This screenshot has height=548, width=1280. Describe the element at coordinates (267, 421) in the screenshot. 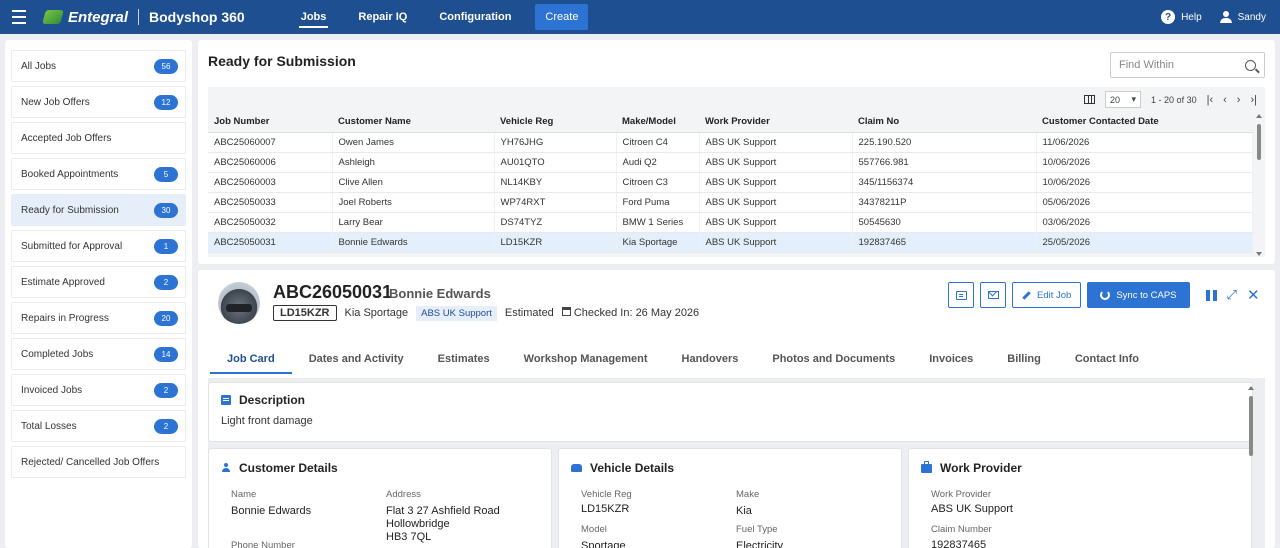

I see `description-text: Light front damage` at that location.